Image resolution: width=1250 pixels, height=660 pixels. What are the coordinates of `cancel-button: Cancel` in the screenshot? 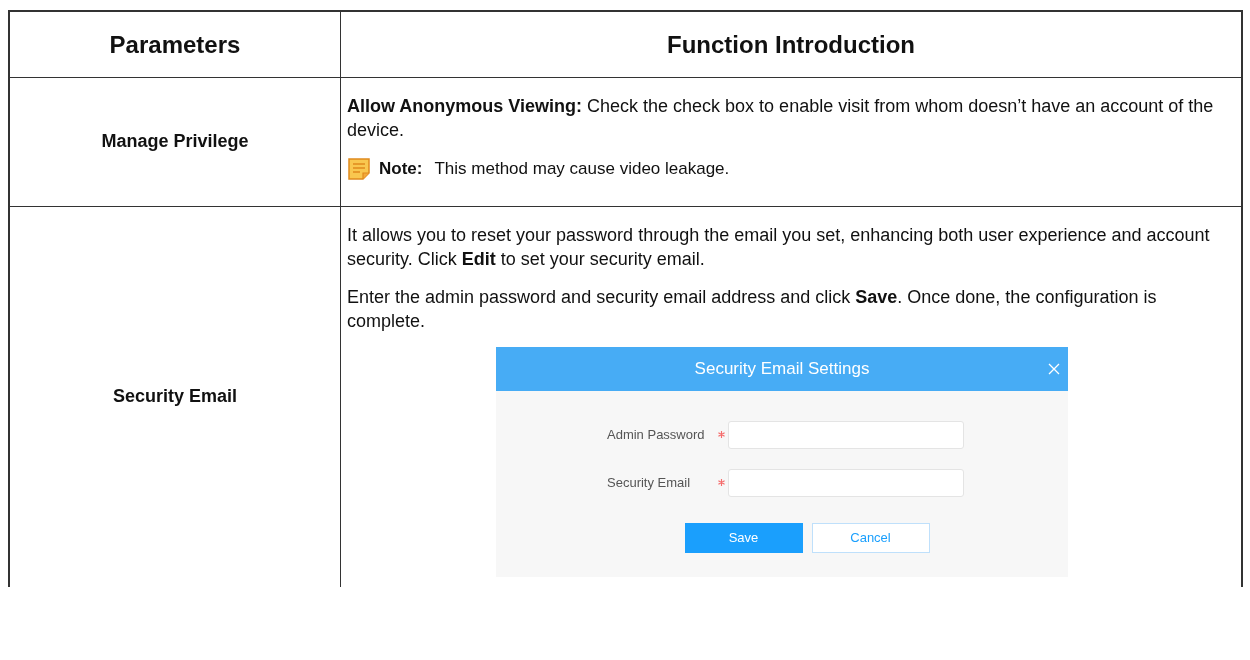 It's located at (870, 537).